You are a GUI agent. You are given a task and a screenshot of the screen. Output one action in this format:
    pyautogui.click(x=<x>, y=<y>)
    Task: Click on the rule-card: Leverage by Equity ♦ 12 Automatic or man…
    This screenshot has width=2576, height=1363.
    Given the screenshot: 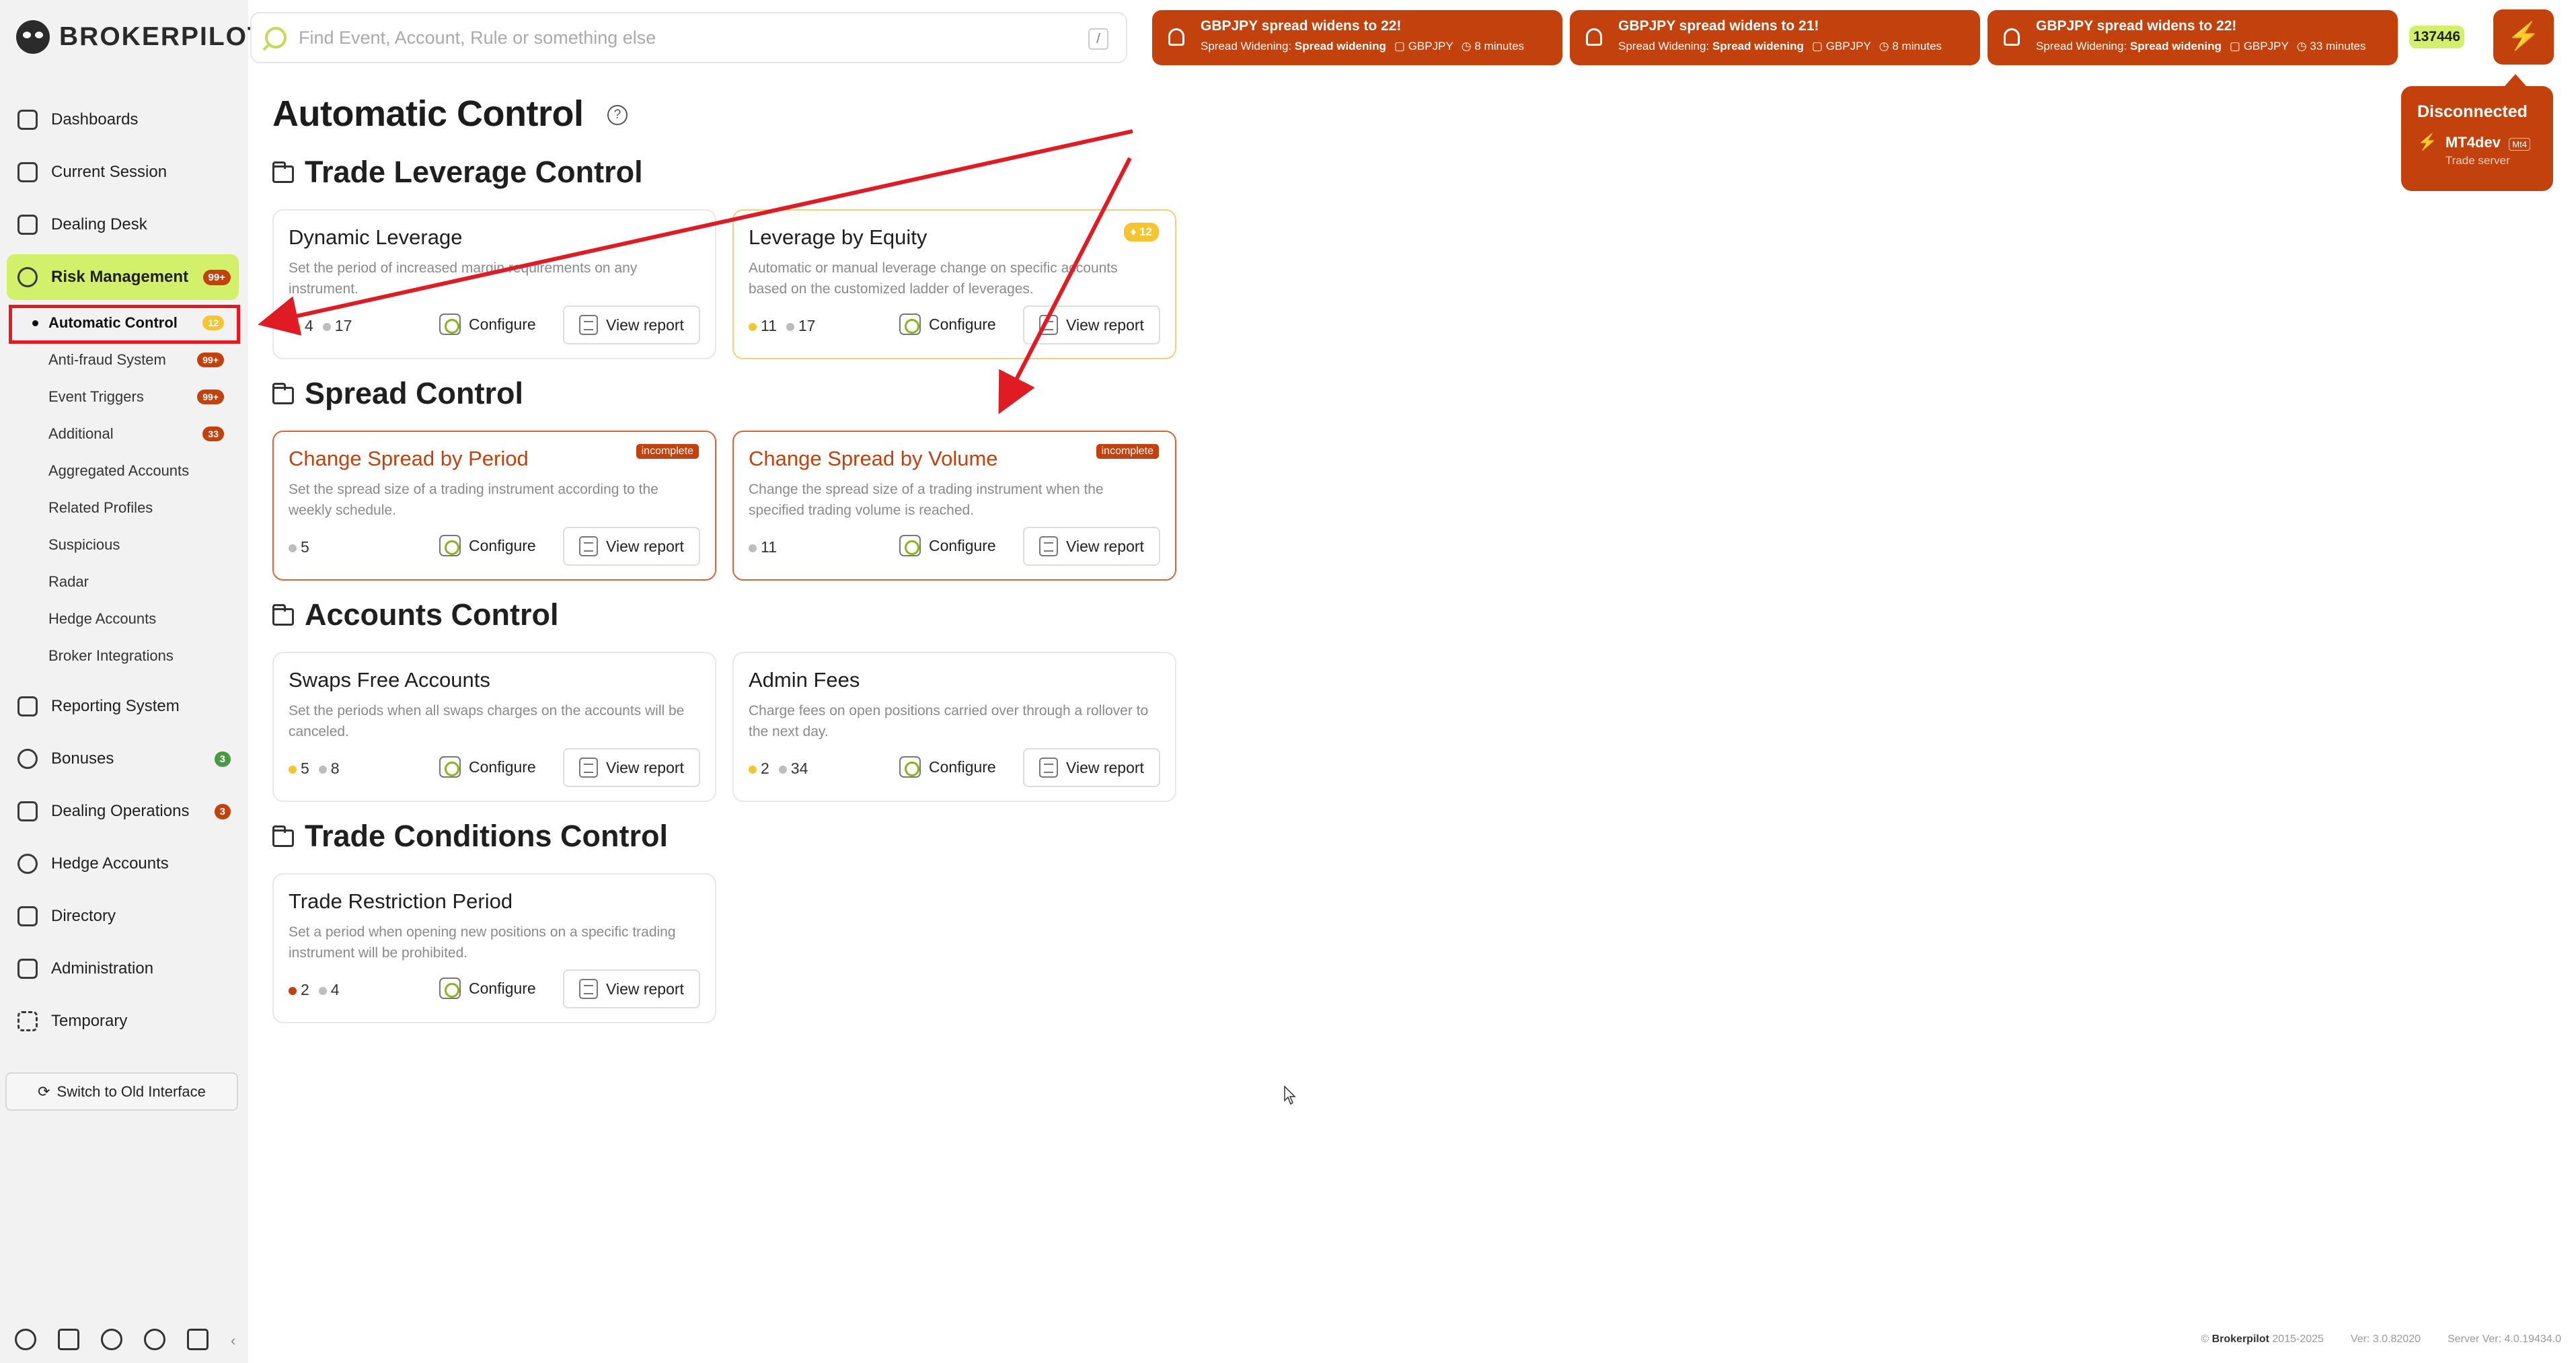 What is the action you would take?
    pyautogui.click(x=954, y=284)
    